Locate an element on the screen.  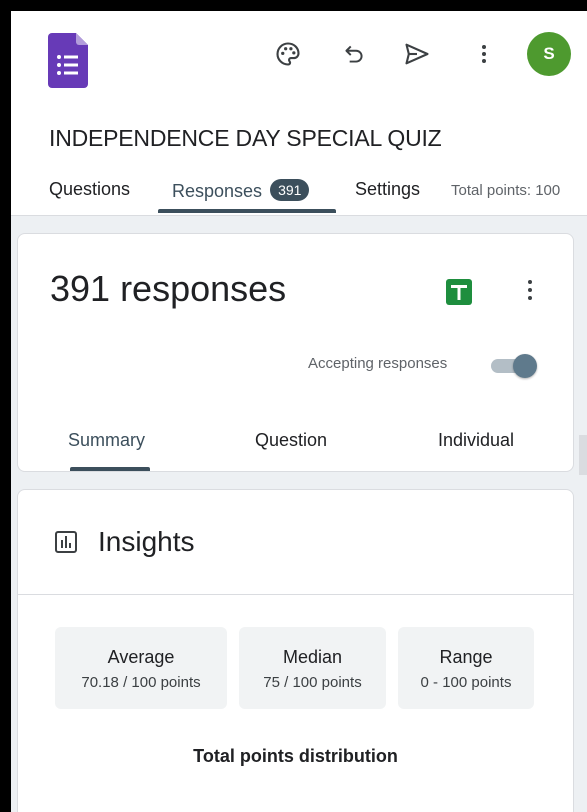
undo-icon is located at coordinates (354, 54).